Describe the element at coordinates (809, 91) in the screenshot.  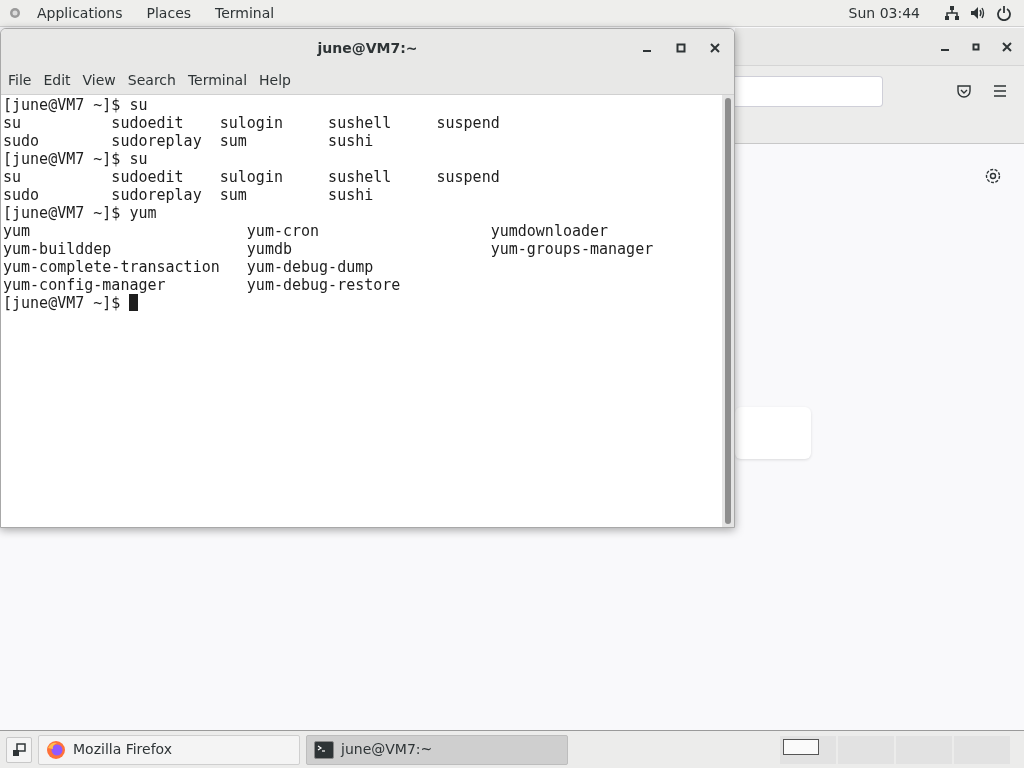
I see `address-field` at that location.